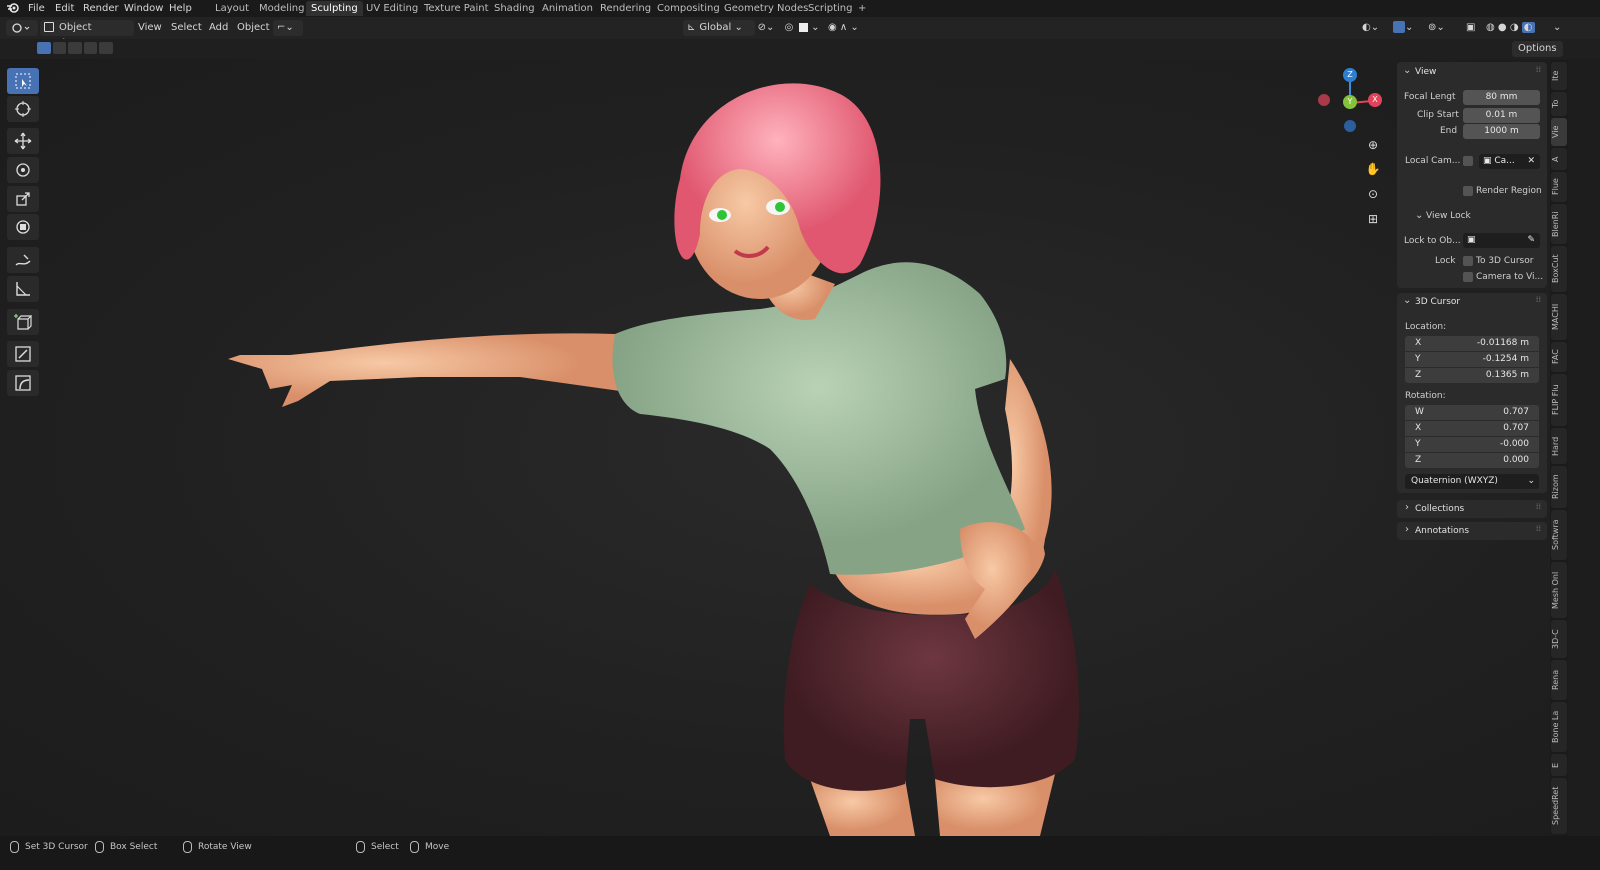 This screenshot has height=870, width=1600. What do you see at coordinates (1373, 194) in the screenshot?
I see `camera-view-icon: ⊙` at bounding box center [1373, 194].